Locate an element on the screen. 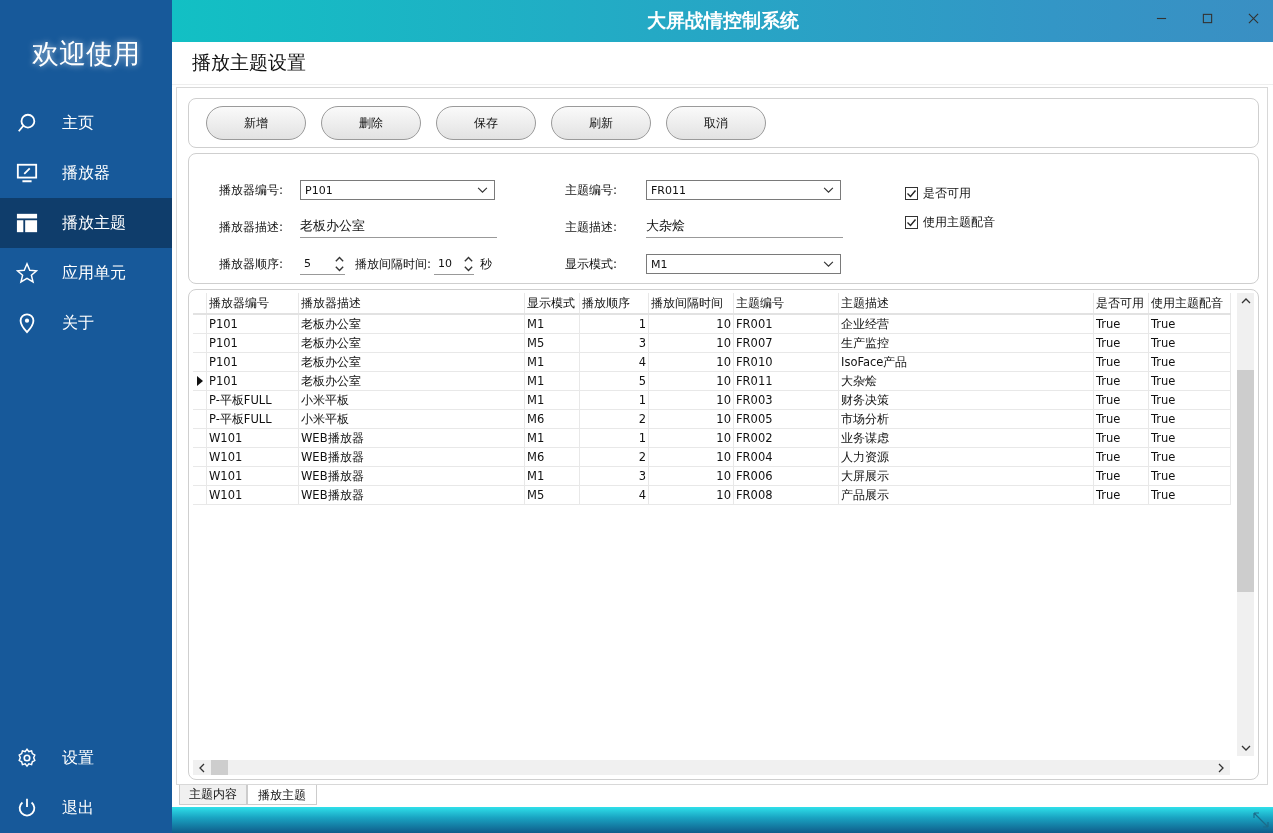  toolbar-button: 取消 is located at coordinates (716, 123).